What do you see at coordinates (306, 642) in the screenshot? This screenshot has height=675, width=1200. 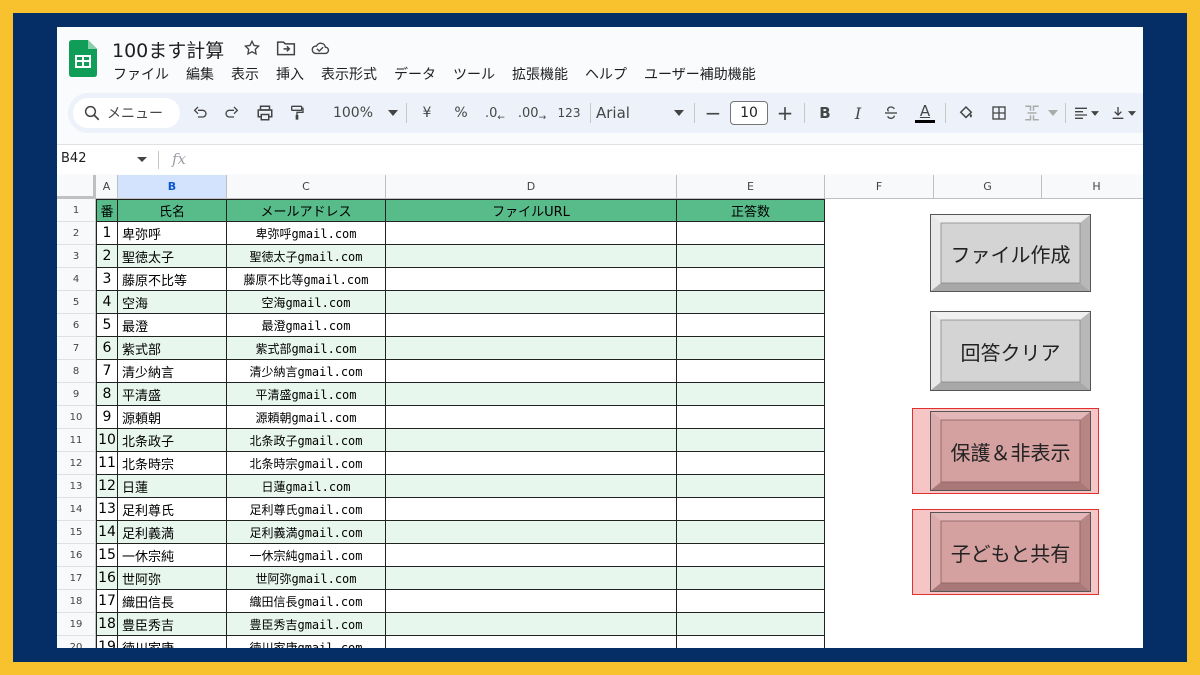 I see `email-cell: 徳川家康gmail.com` at bounding box center [306, 642].